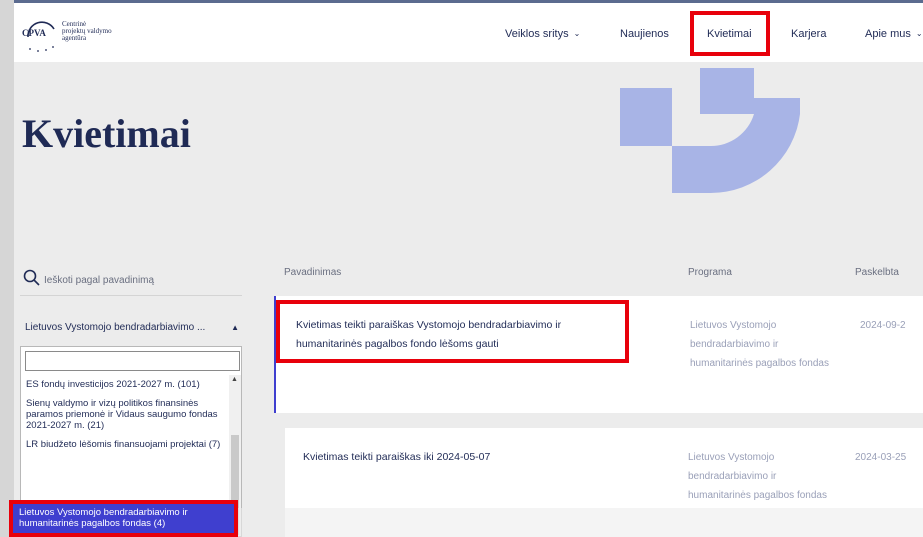 The image size is (923, 537). What do you see at coordinates (730, 33) in the screenshot?
I see `active-nav-highlight` at bounding box center [730, 33].